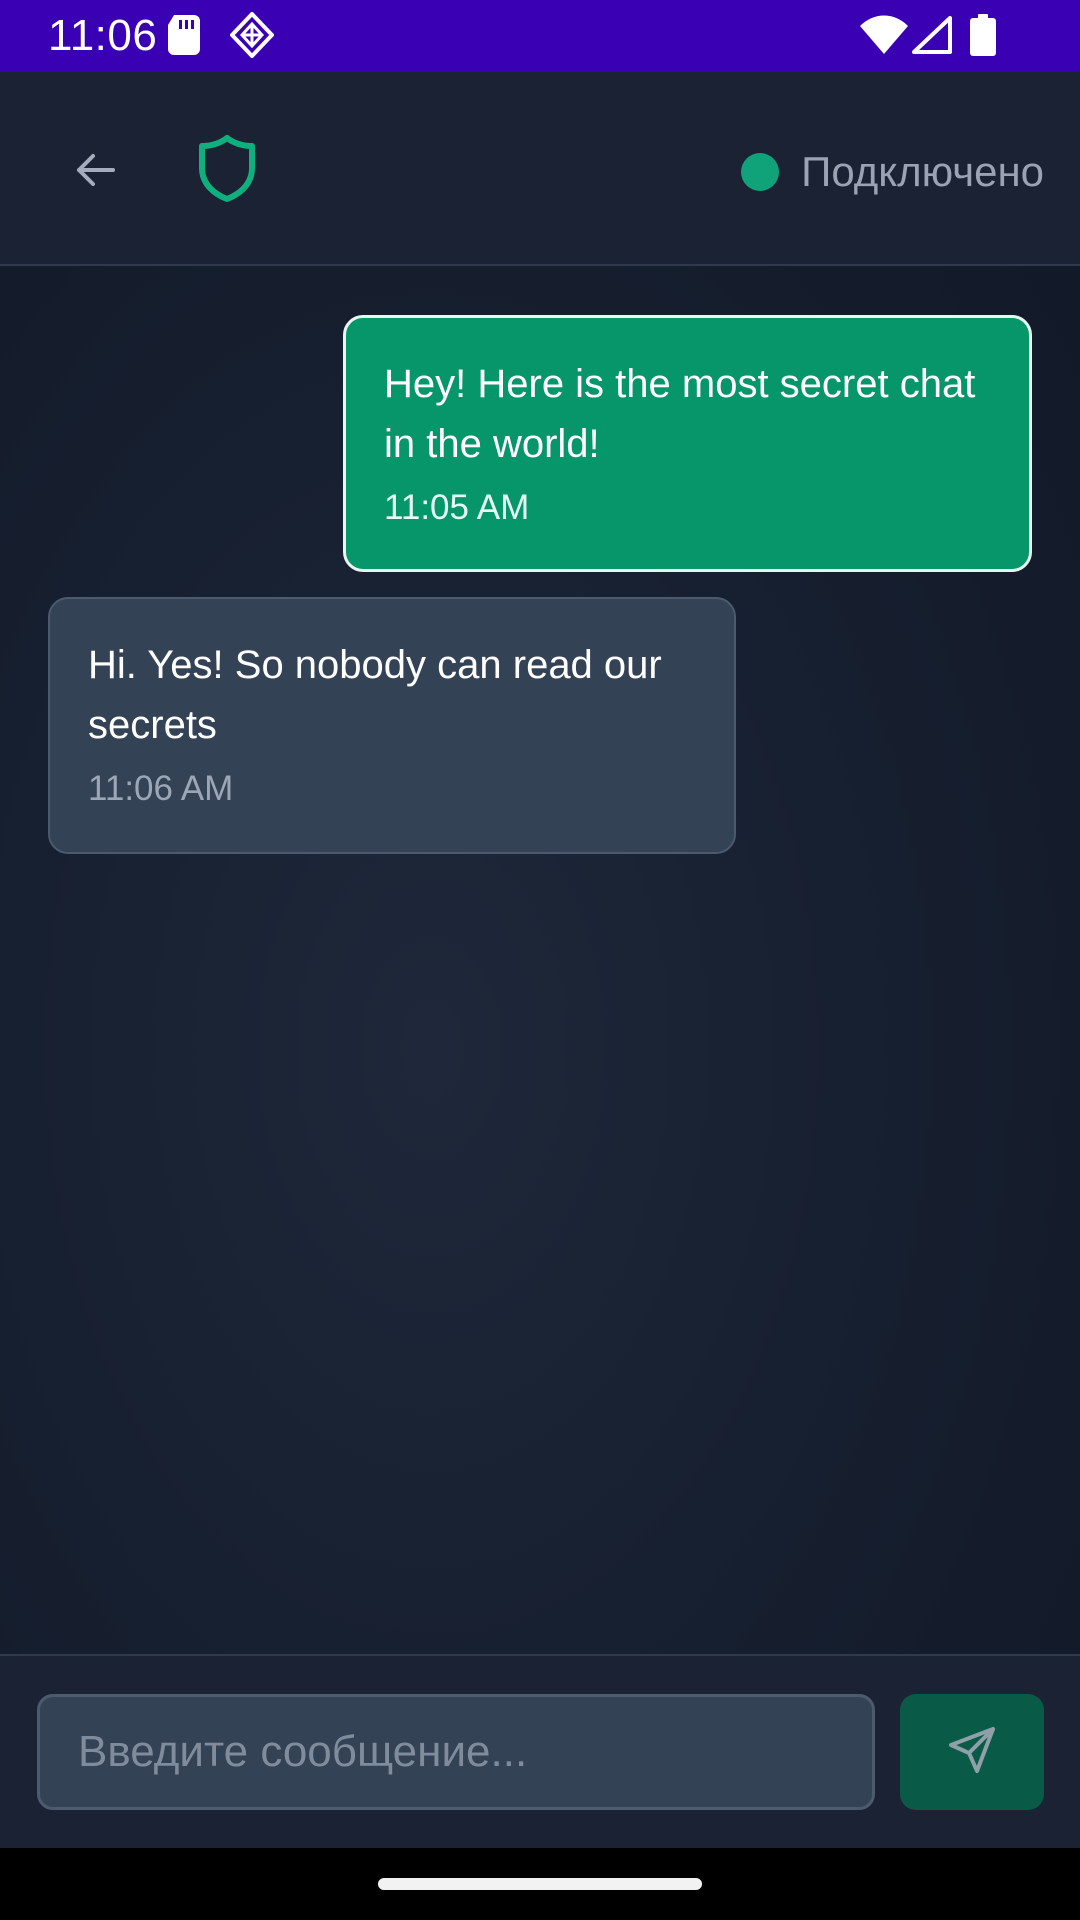 This screenshot has height=1920, width=1080. I want to click on status-bar: 11:06, so click(540, 36).